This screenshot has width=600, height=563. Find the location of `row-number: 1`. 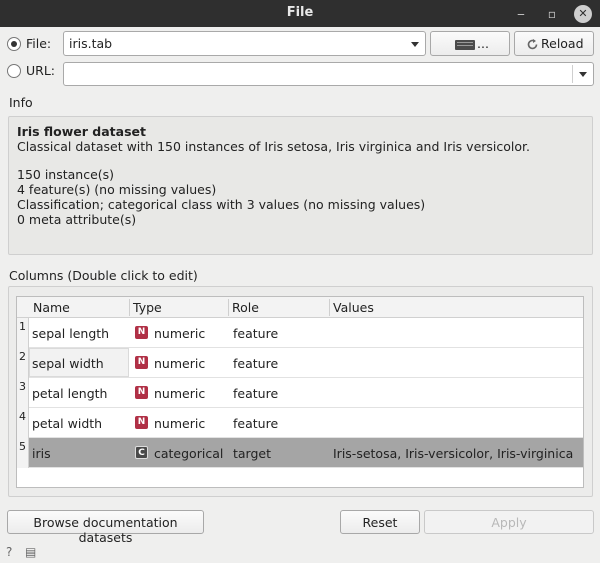

row-number: 1 is located at coordinates (23, 333).